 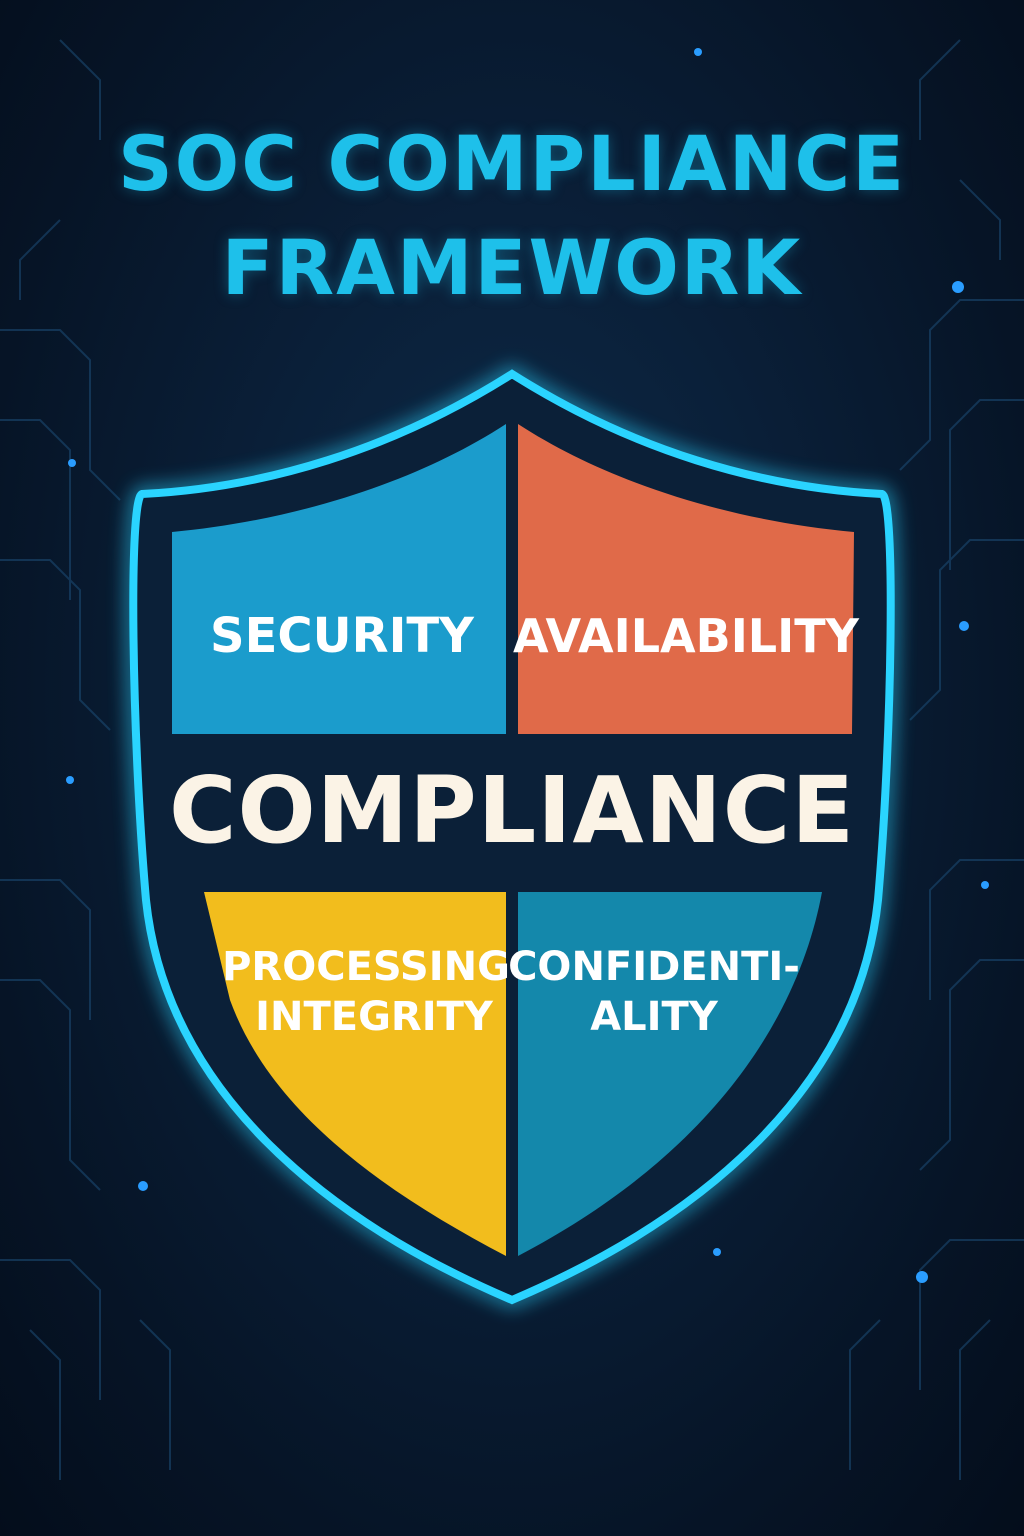 What do you see at coordinates (512, 810) in the screenshot?
I see `center-compliance-label: COMPLIANCE` at bounding box center [512, 810].